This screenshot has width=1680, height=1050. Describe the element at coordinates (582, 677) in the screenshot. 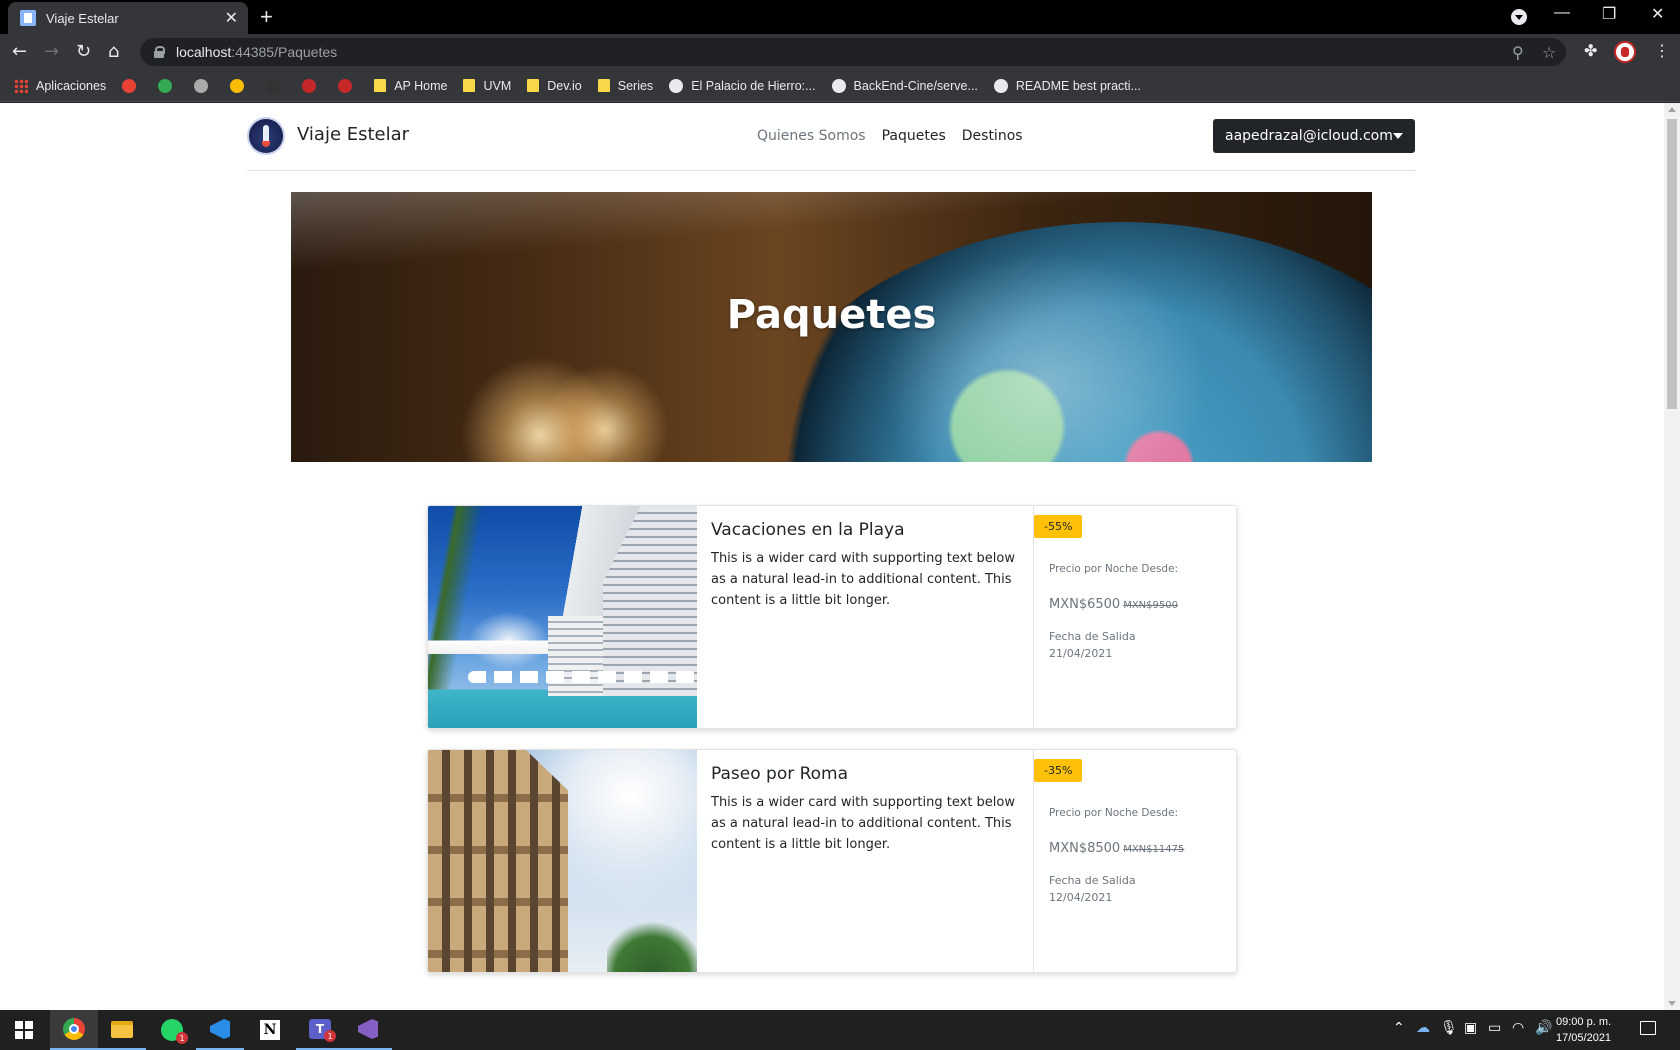

I see `beach-umbrellas-image` at that location.